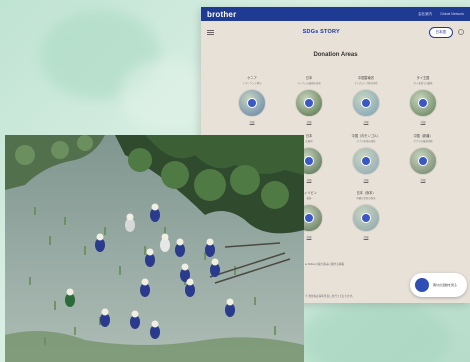  I want to click on section-title: Donation Areas, so click(335, 55).